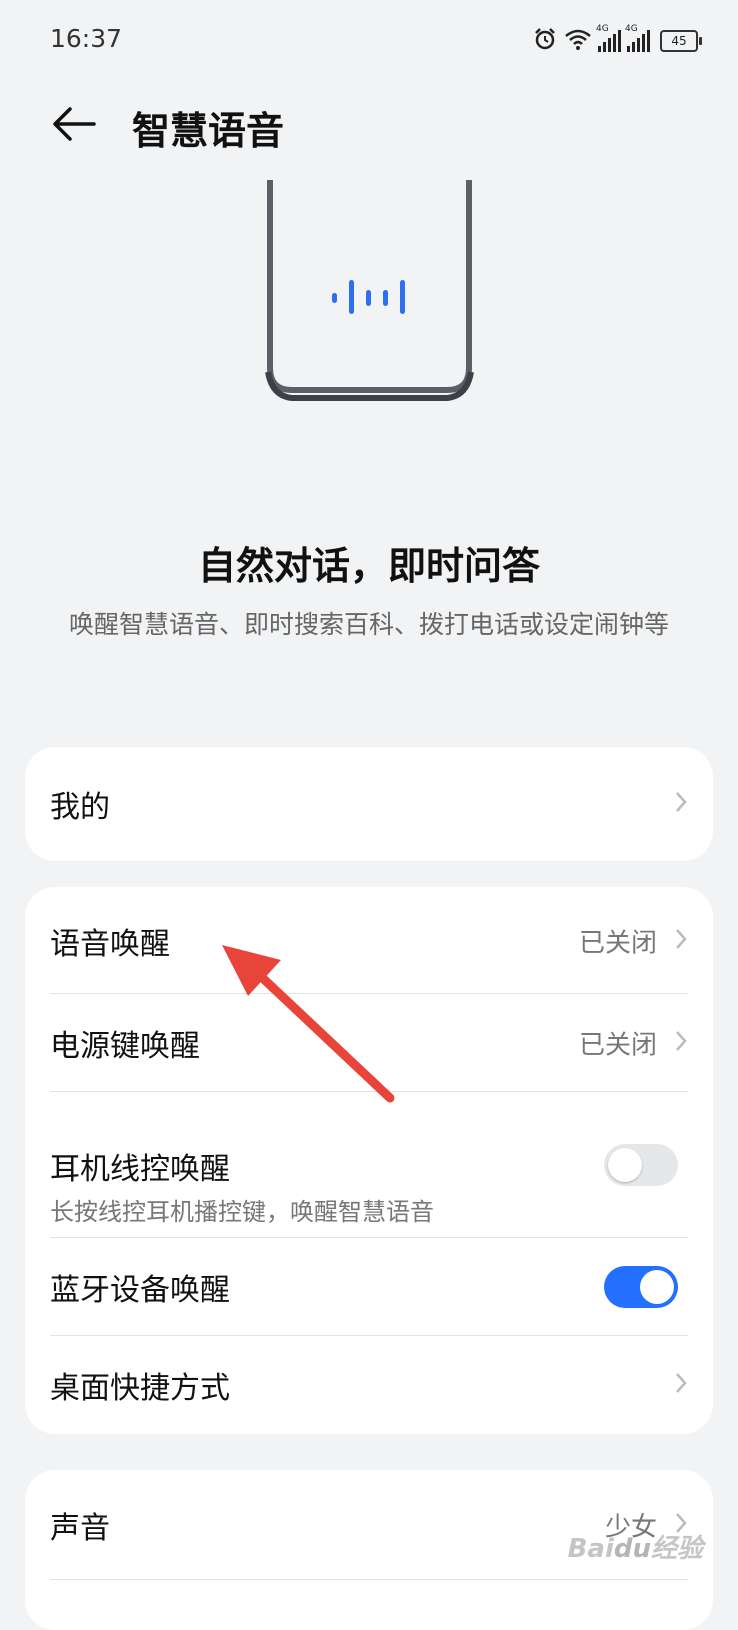 Image resolution: width=738 pixels, height=1630 pixels. I want to click on mine-label: 我的, so click(80, 807).